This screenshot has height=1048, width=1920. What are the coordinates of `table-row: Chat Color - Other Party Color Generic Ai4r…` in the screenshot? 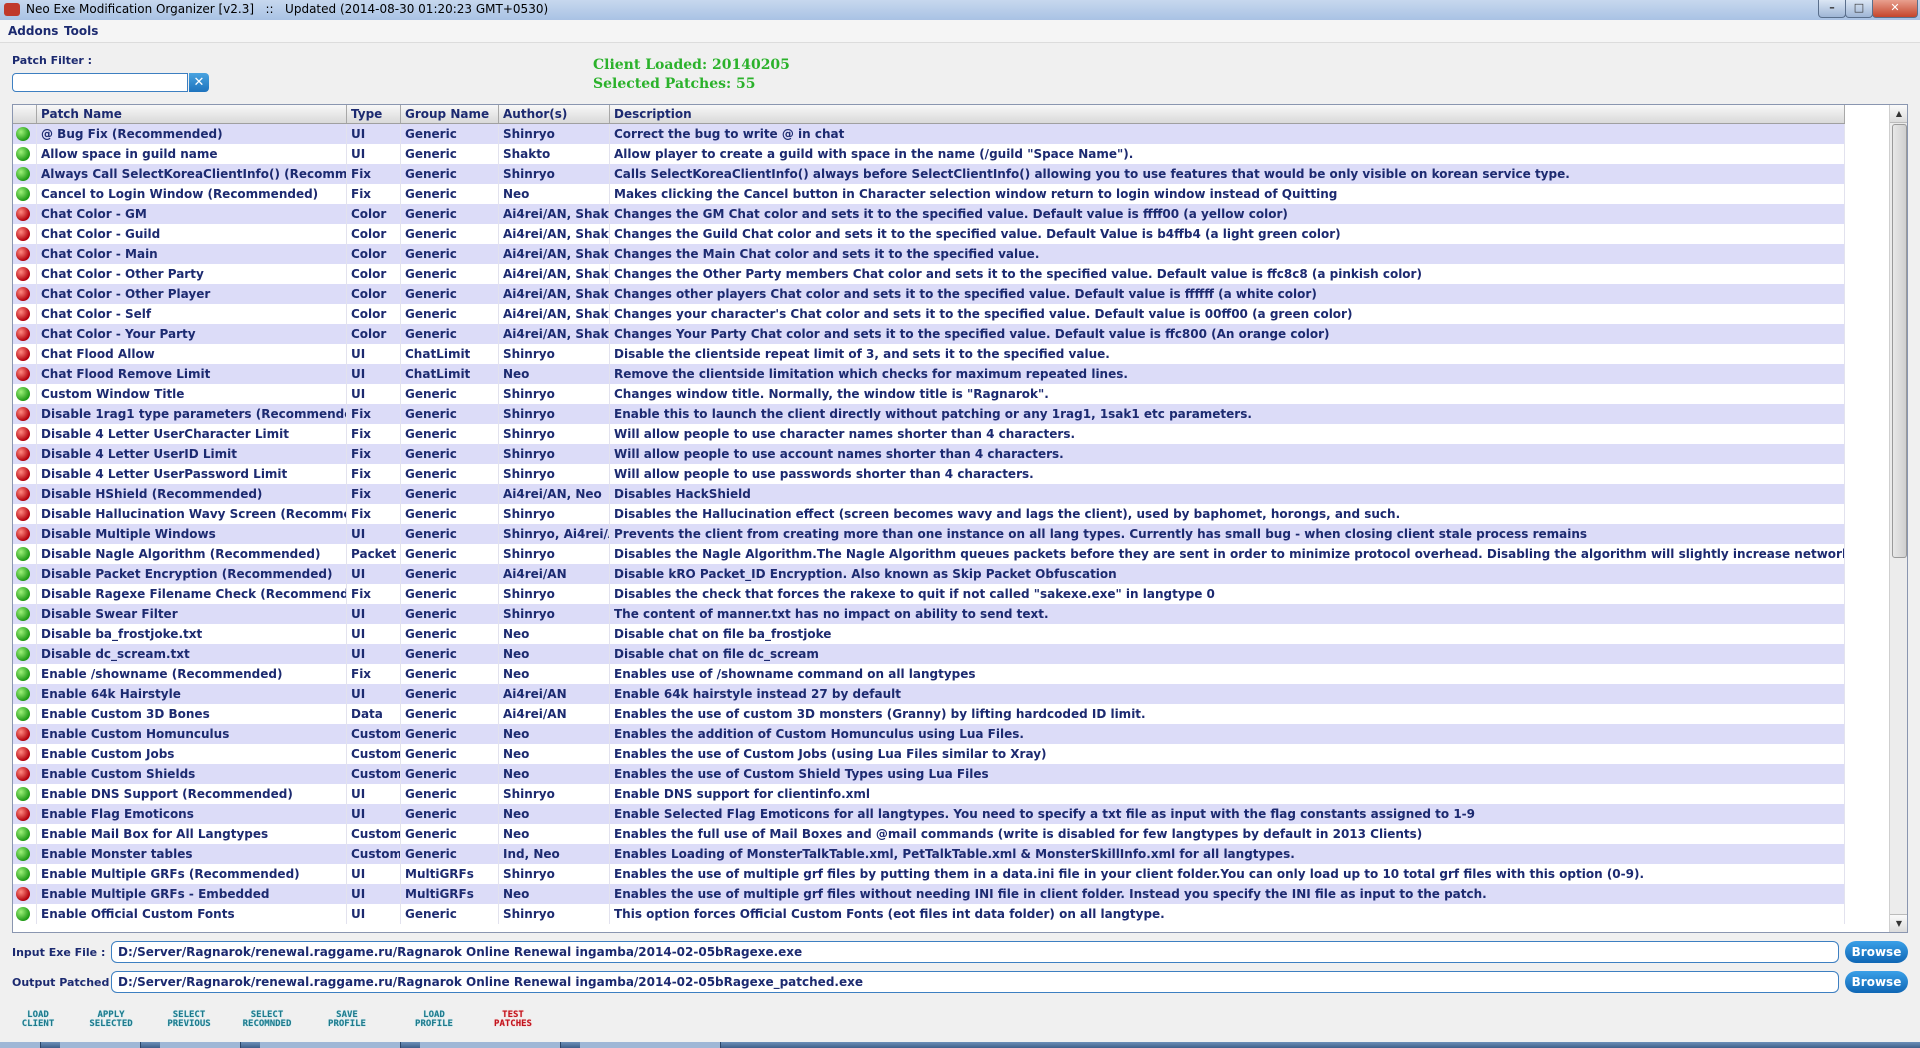 It's located at (929, 274).